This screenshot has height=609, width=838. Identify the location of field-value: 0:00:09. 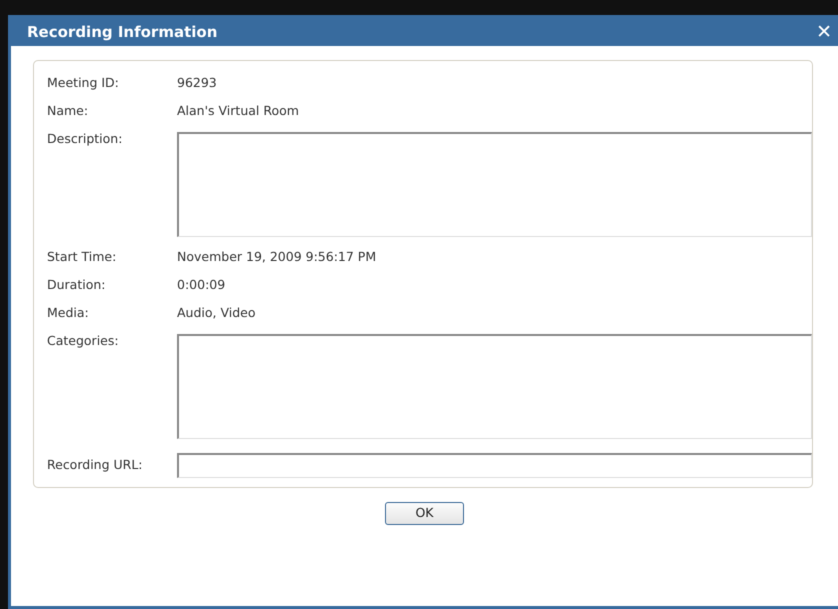
(201, 285).